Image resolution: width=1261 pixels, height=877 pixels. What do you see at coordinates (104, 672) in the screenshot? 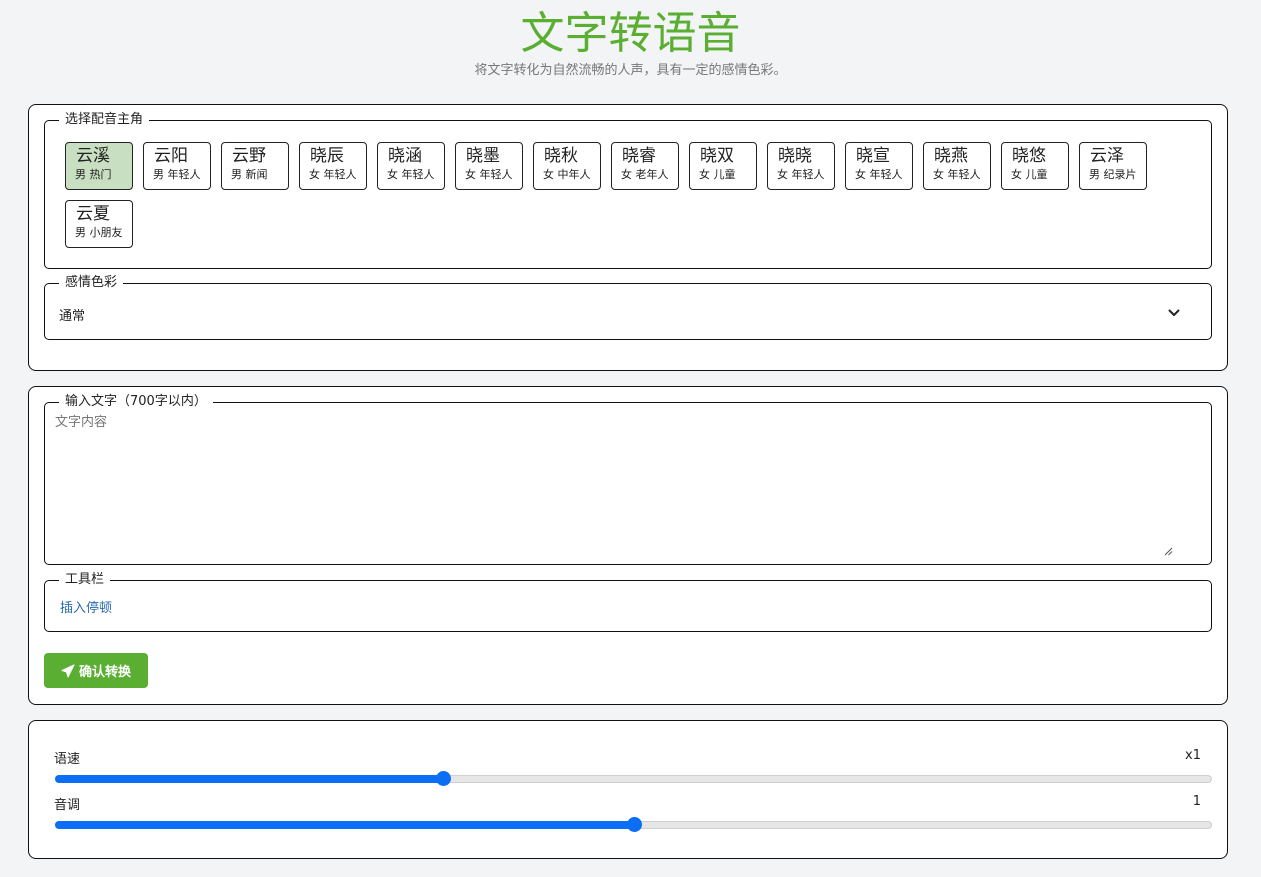
I see `confirm-button-label: 确认转换` at bounding box center [104, 672].